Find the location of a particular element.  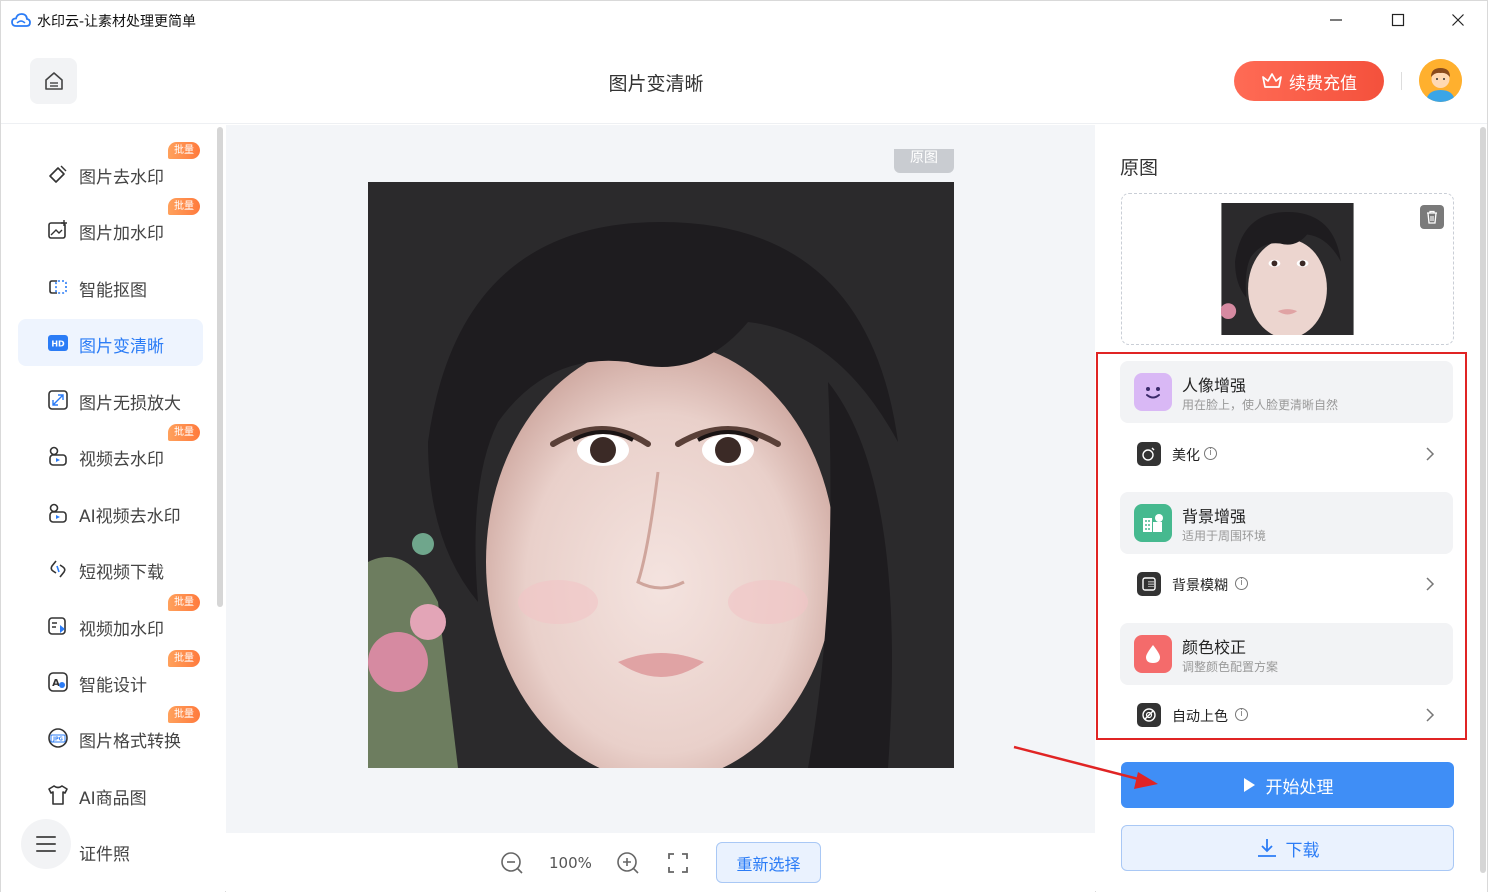

title-bar: 水印云-让素材处理更简单 is located at coordinates (744, 20).